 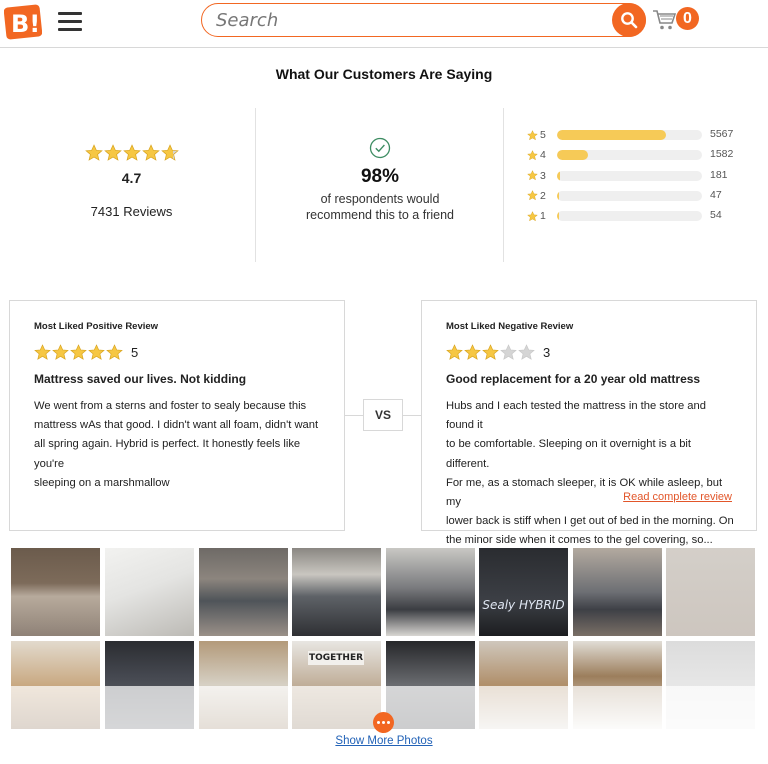 What do you see at coordinates (722, 134) in the screenshot?
I see `rating-bar-count: 5567` at bounding box center [722, 134].